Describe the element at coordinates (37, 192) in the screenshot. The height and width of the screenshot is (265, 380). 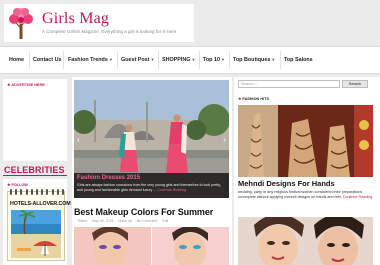
I see `notepad-spiral` at that location.